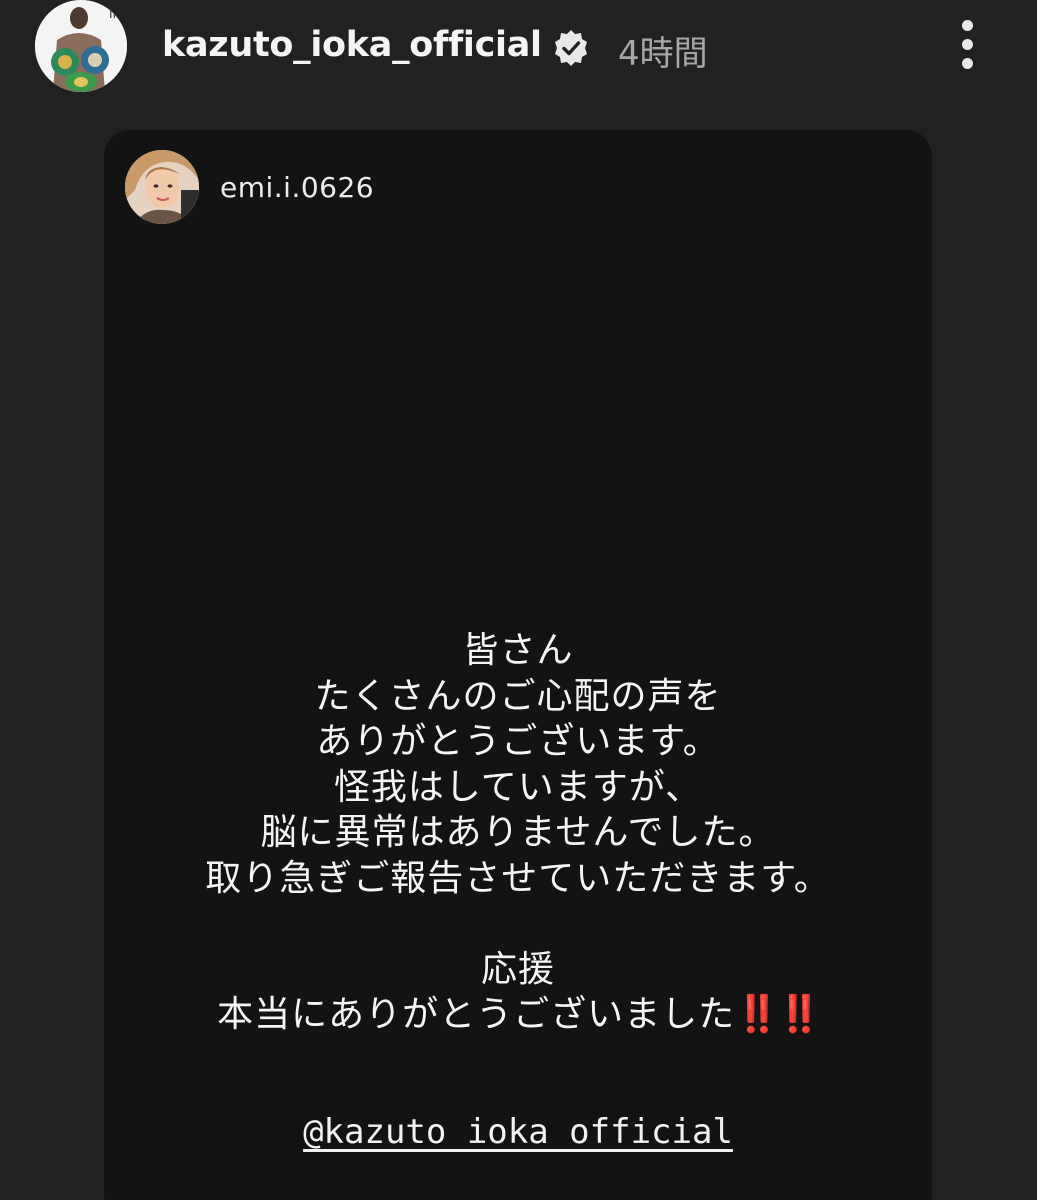 The height and width of the screenshot is (1200, 1037). I want to click on post-time: 4時間, so click(663, 54).